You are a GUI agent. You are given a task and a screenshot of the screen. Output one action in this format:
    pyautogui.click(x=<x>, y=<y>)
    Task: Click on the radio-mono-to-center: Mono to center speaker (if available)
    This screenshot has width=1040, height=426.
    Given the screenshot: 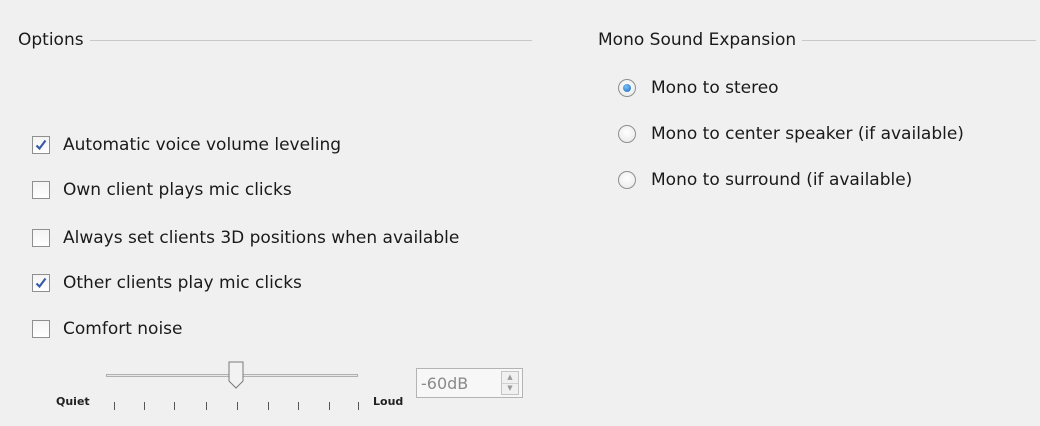 What is the action you would take?
    pyautogui.click(x=791, y=134)
    